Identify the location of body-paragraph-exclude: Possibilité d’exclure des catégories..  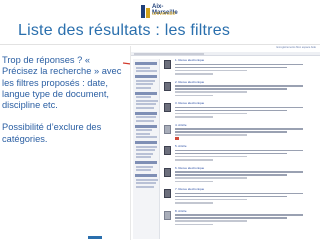
(52, 133).